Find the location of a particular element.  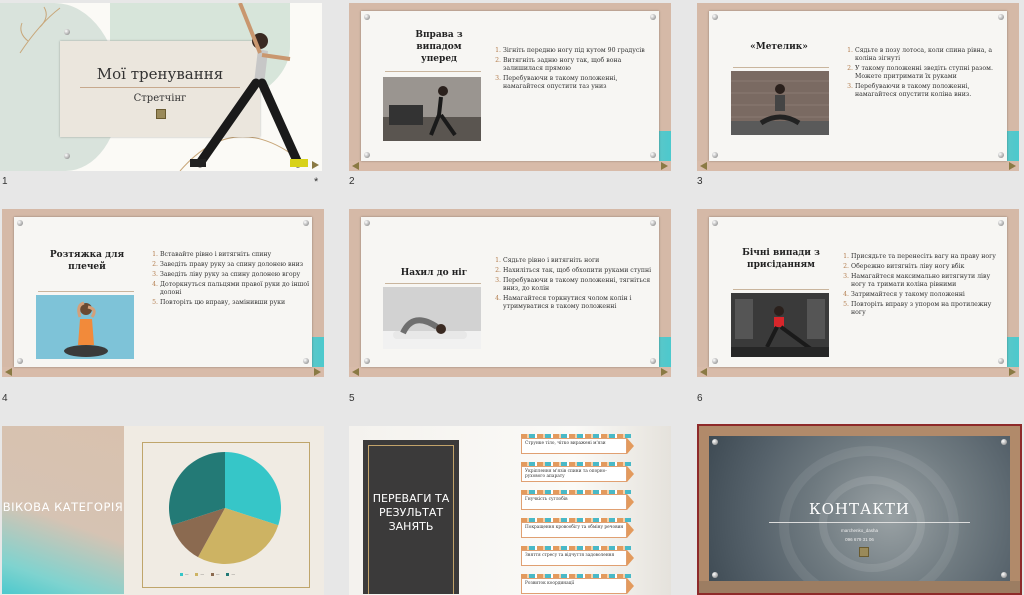

lunge-photo is located at coordinates (432, 109).